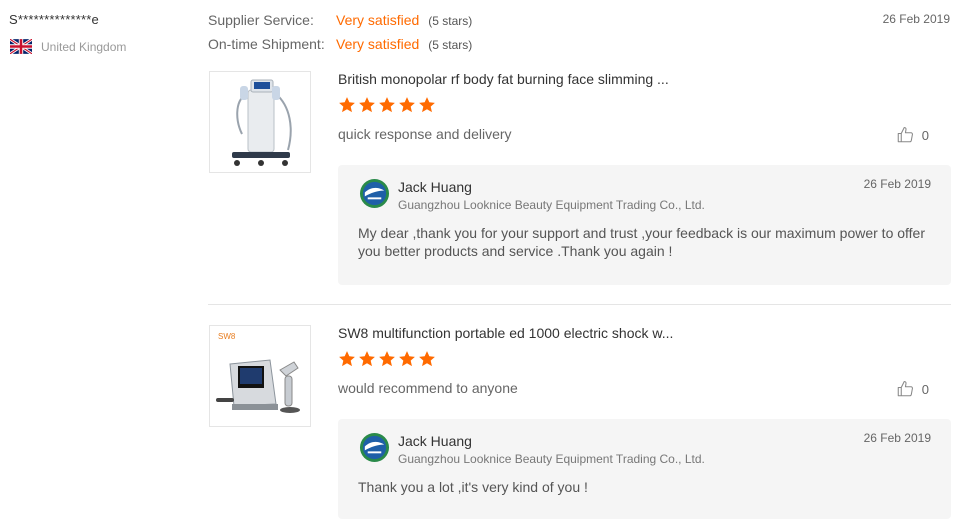 The width and height of the screenshot is (960, 519). Describe the element at coordinates (21, 46) in the screenshot. I see `uk-flag-icon` at that location.